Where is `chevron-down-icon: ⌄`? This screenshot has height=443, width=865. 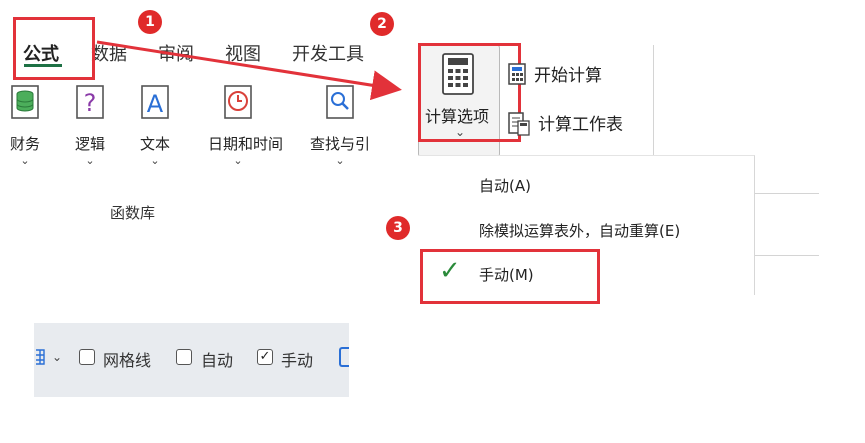 chevron-down-icon: ⌄ is located at coordinates (57, 357).